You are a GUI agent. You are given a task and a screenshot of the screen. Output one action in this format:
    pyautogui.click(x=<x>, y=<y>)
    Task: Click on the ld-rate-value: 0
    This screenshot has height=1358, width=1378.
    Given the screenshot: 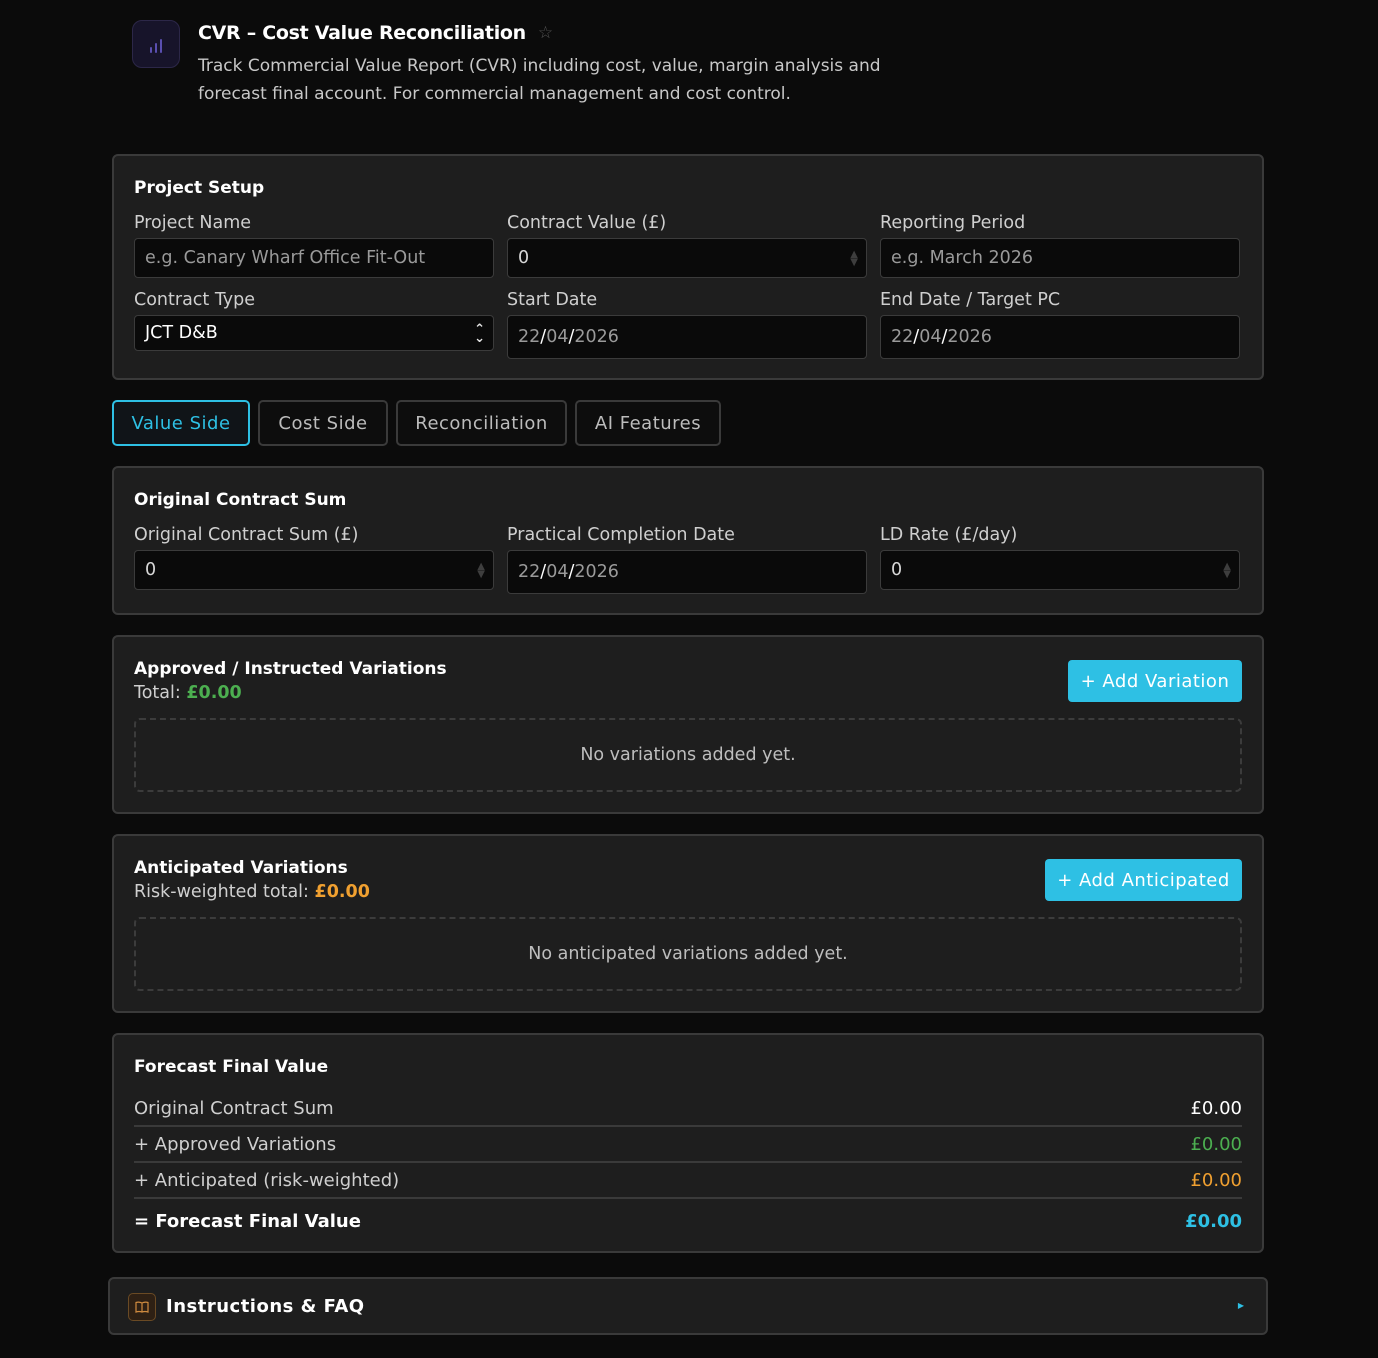 What is the action you would take?
    pyautogui.click(x=897, y=570)
    